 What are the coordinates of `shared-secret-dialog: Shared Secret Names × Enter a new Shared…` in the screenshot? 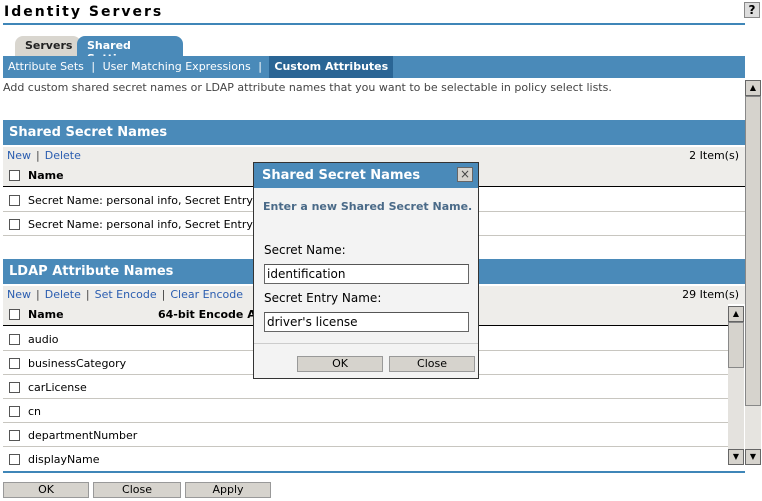 It's located at (366, 270).